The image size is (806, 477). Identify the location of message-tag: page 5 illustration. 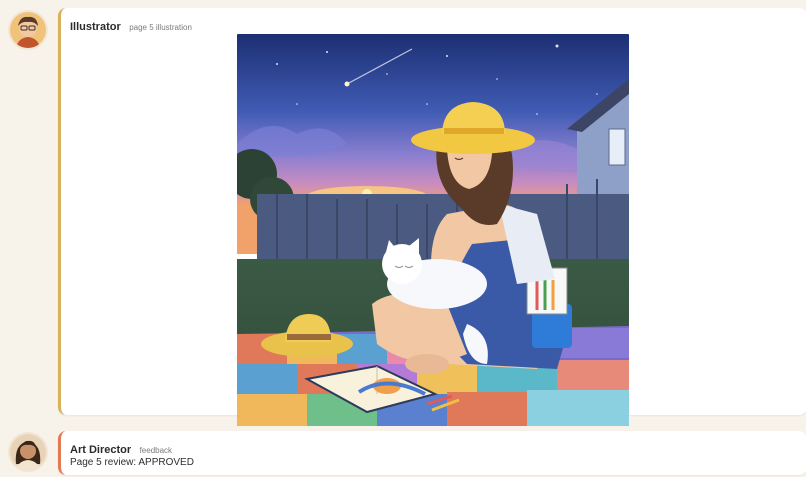
(160, 27).